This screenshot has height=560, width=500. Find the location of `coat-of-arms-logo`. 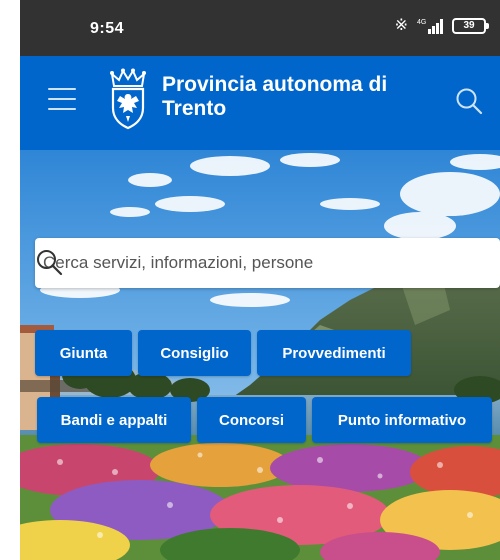

coat-of-arms-logo is located at coordinates (128, 99).